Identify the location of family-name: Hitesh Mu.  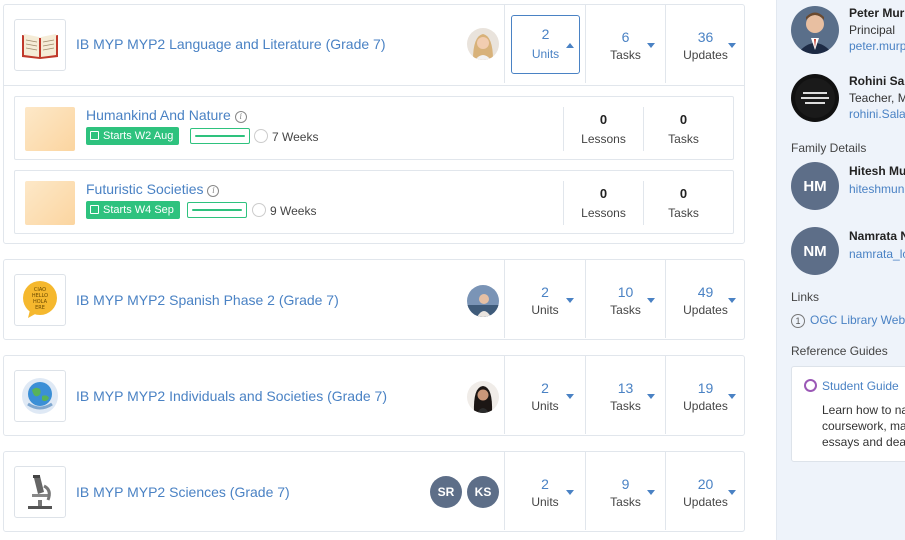
(877, 171).